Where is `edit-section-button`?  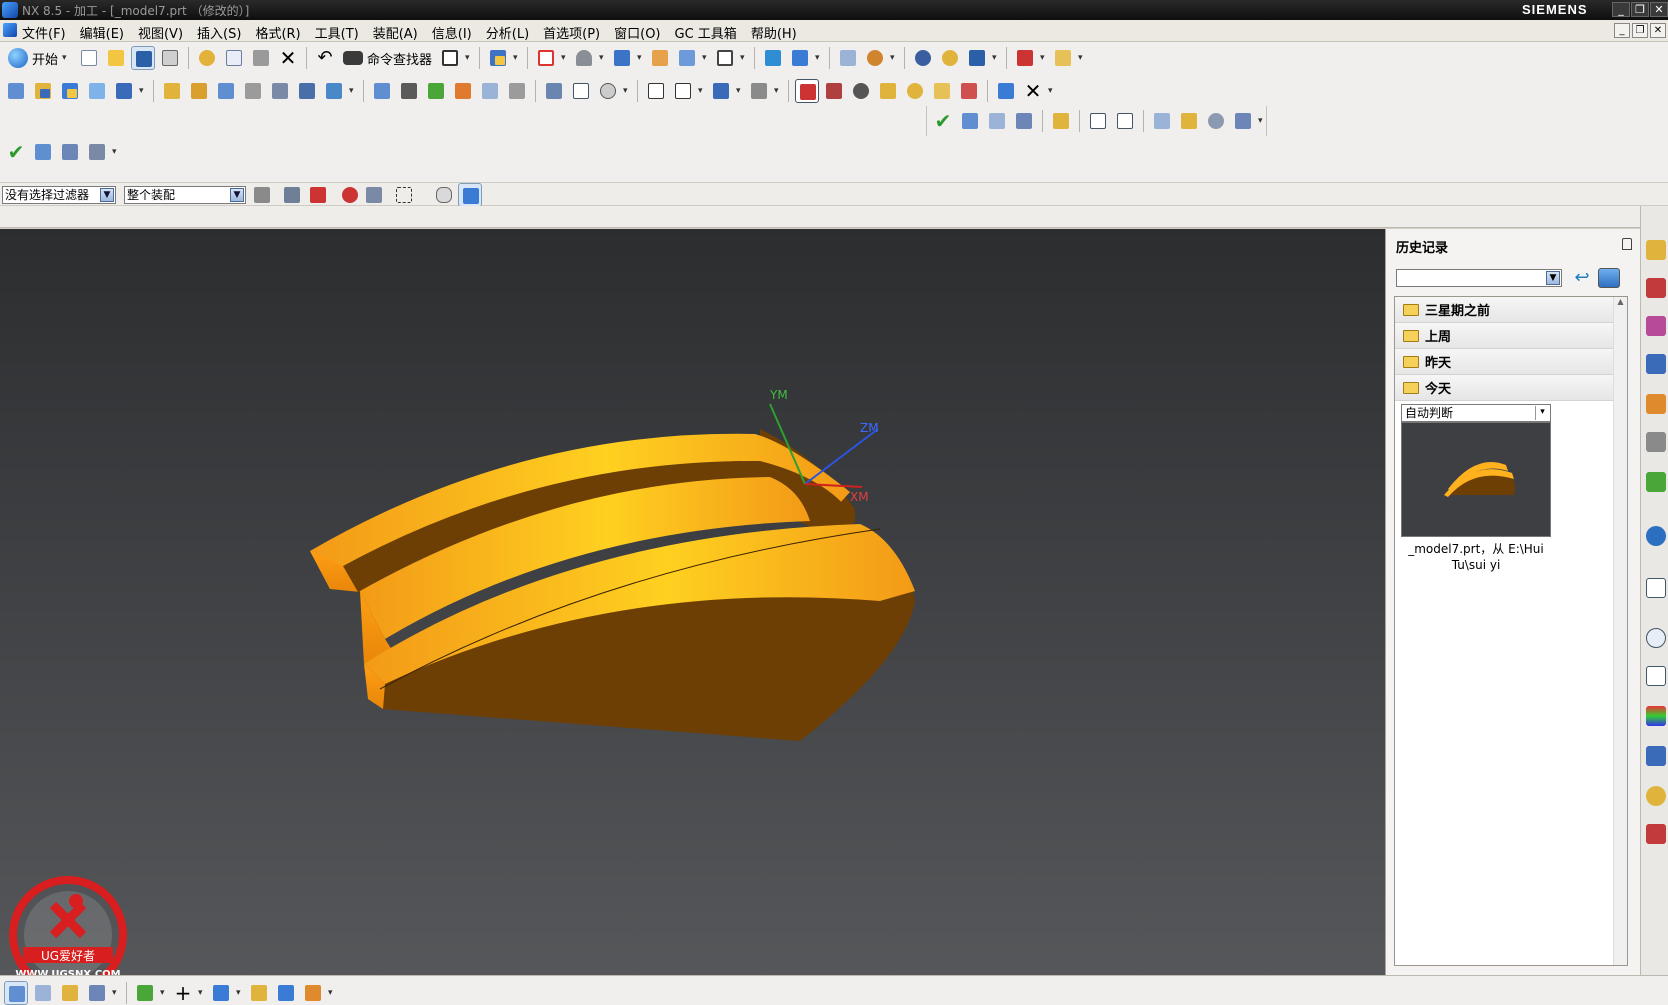 edit-section-button is located at coordinates (660, 58).